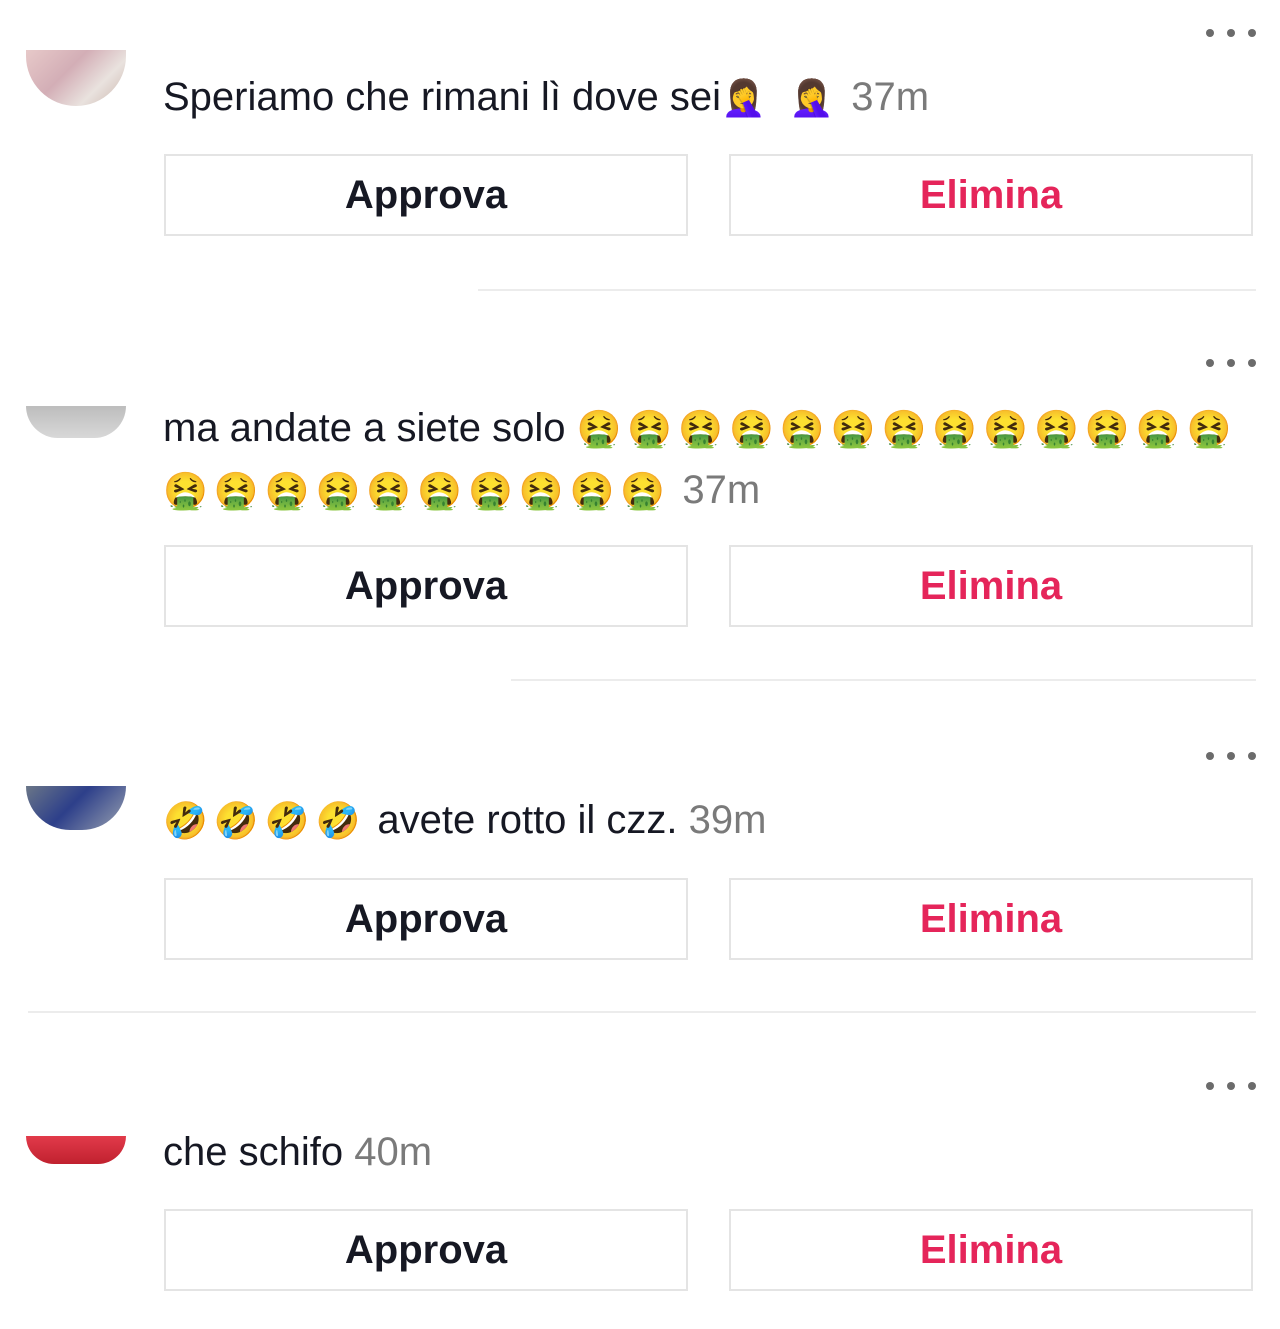 The image size is (1280, 1329). Describe the element at coordinates (781, 98) in the screenshot. I see `comment-emoji: 🤦‍♀️ 🤦‍♀️` at that location.